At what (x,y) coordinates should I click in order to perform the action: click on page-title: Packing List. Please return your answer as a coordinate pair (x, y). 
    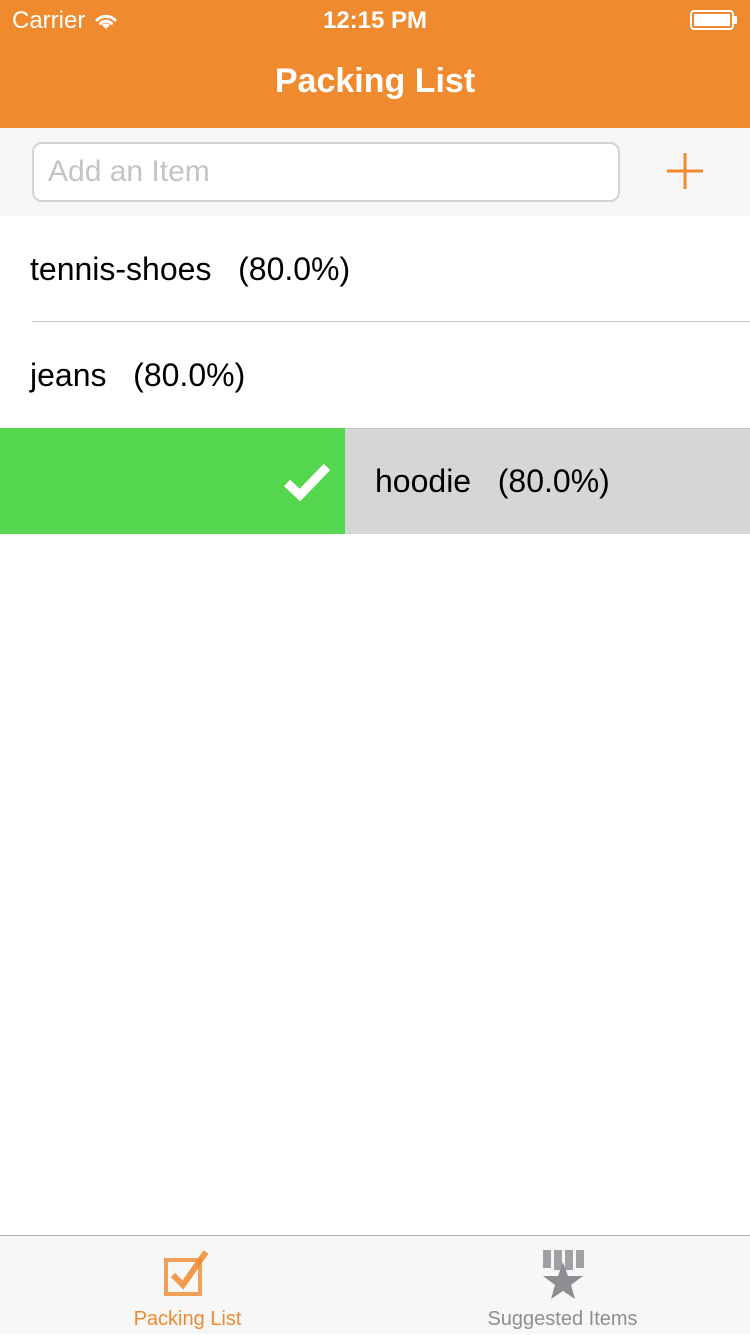
    Looking at the image, I should click on (375, 81).